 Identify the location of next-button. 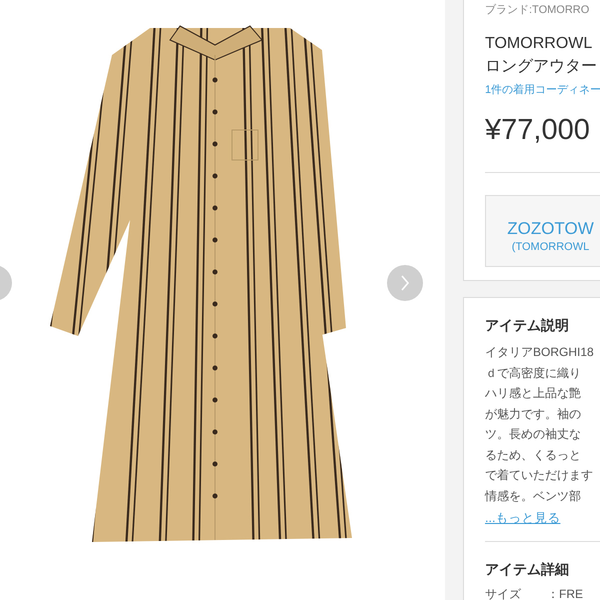
(405, 283).